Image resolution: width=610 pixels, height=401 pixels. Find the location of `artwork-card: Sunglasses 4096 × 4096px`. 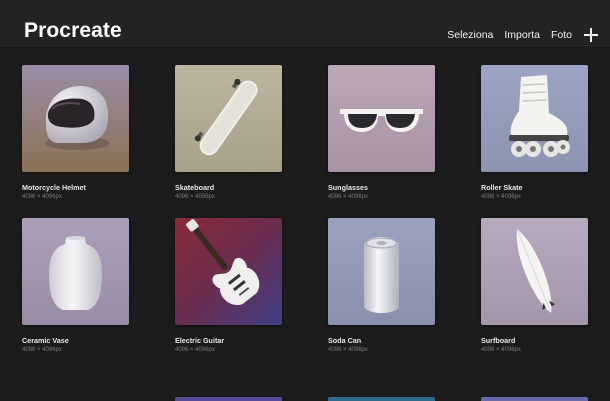

artwork-card: Sunglasses 4096 × 4096px is located at coordinates (381, 132).